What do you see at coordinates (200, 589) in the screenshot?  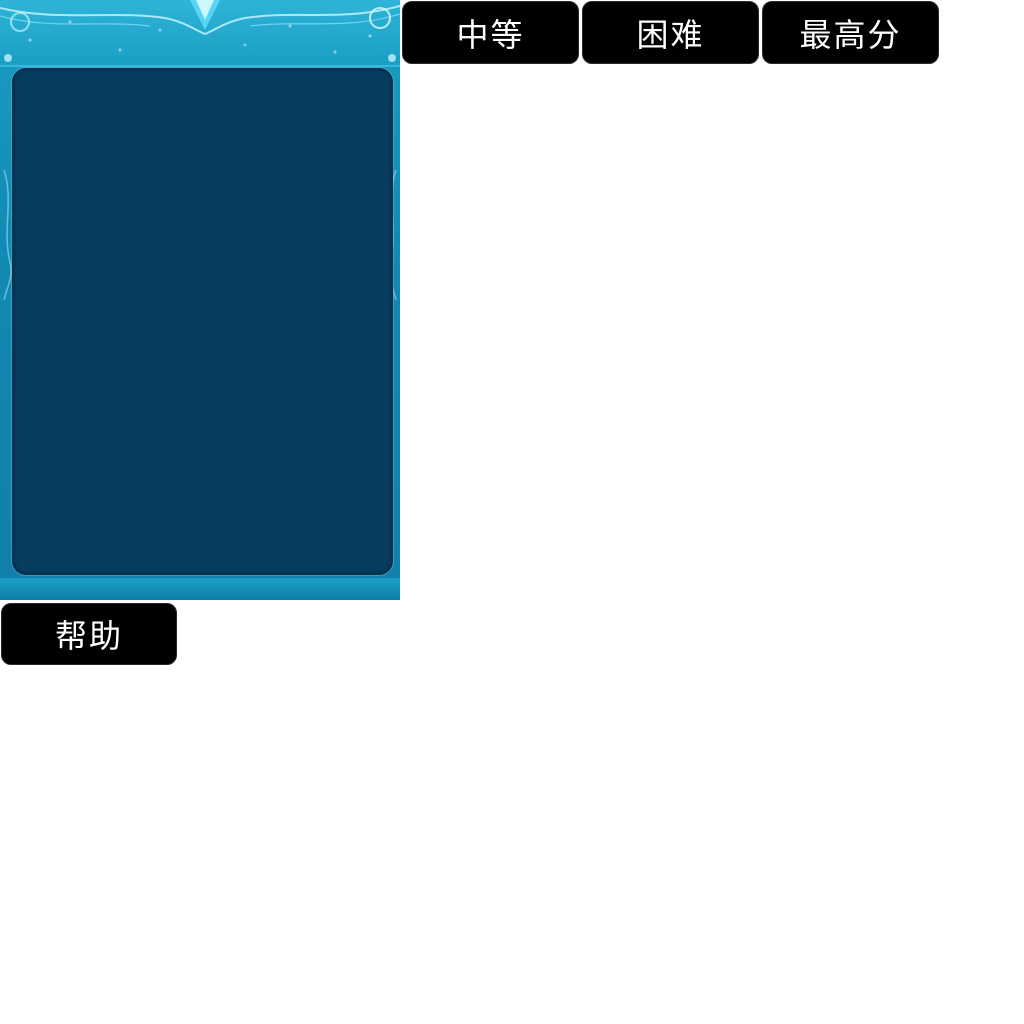 I see `board-bottom-border` at bounding box center [200, 589].